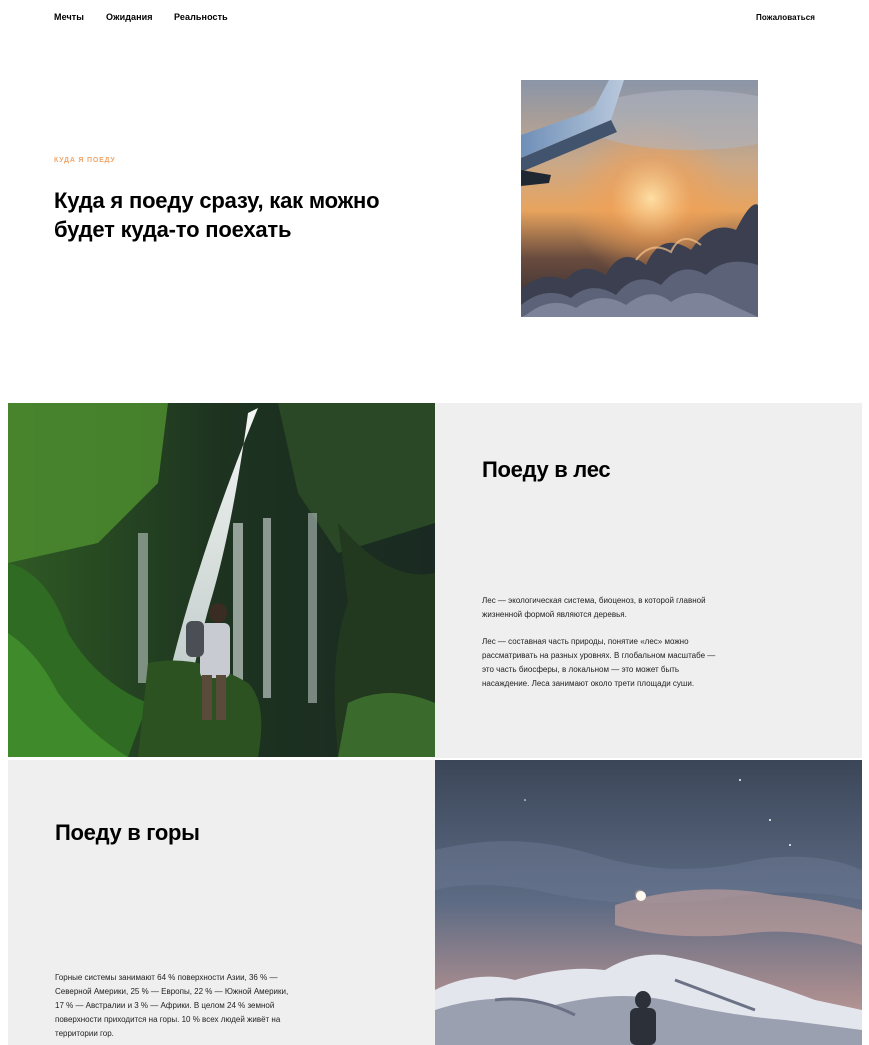 Image resolution: width=869 pixels, height=1045 pixels. I want to click on nav-link-complain: Пожаловаться, so click(785, 17).